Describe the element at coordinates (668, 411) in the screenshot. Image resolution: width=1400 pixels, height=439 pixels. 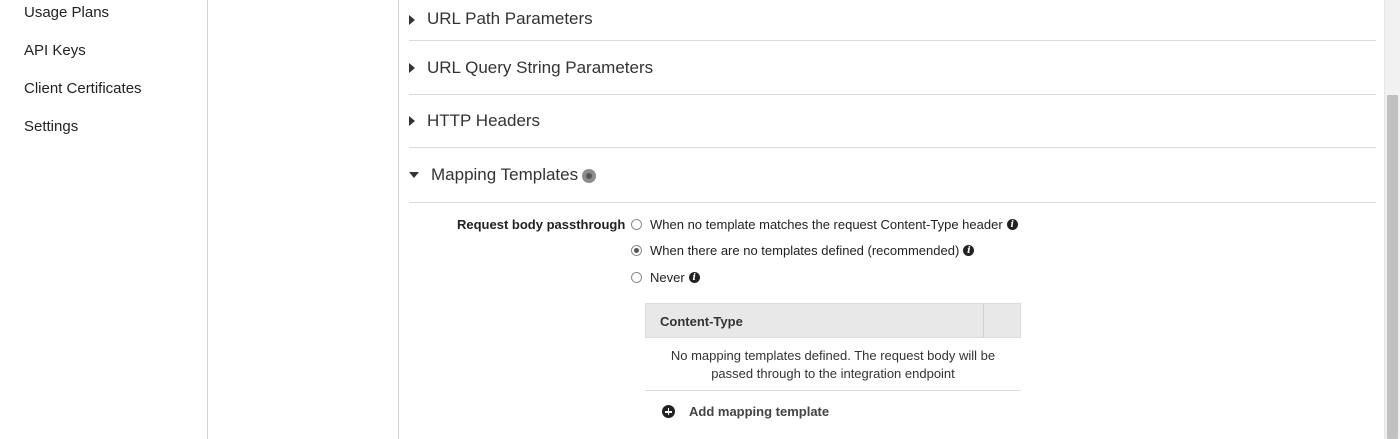
I see `plus-circle-icon` at that location.